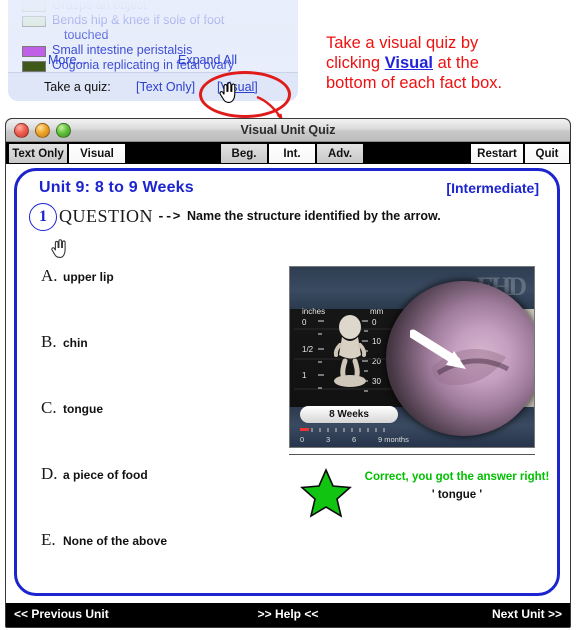 Image resolution: width=576 pixels, height=630 pixels. I want to click on timeline-tick-0: 0, so click(302, 439).